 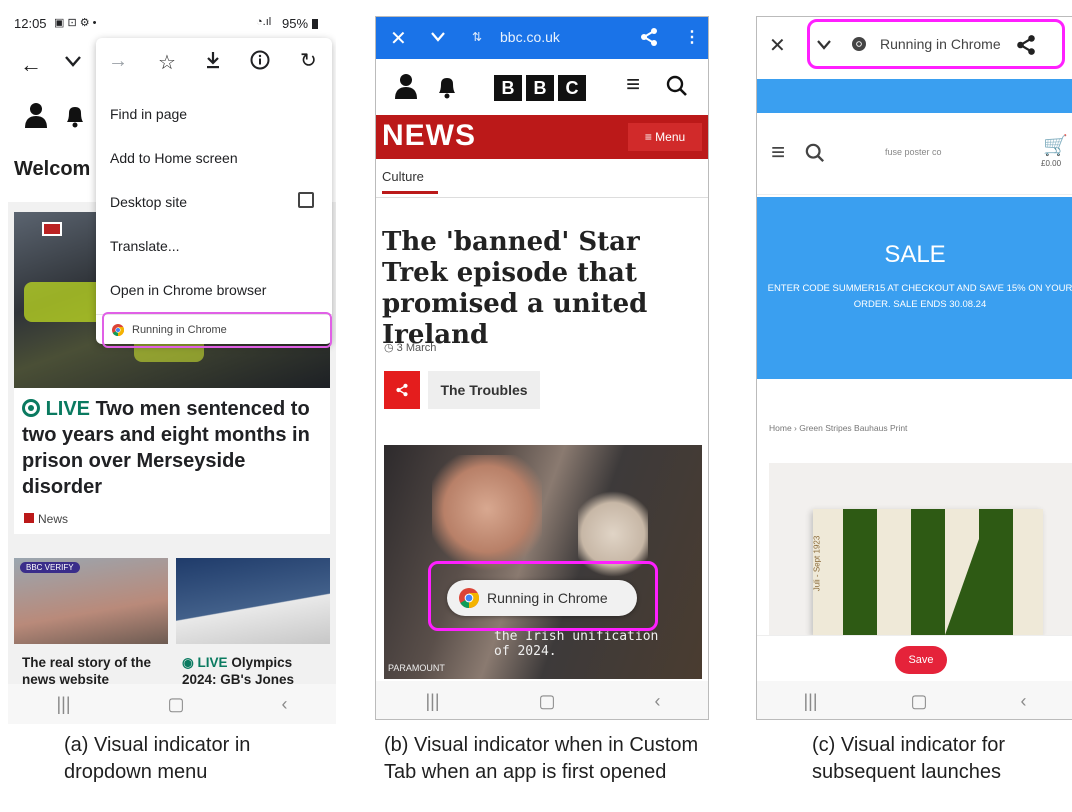 I want to click on desktop-site-checkbox, so click(x=306, y=200).